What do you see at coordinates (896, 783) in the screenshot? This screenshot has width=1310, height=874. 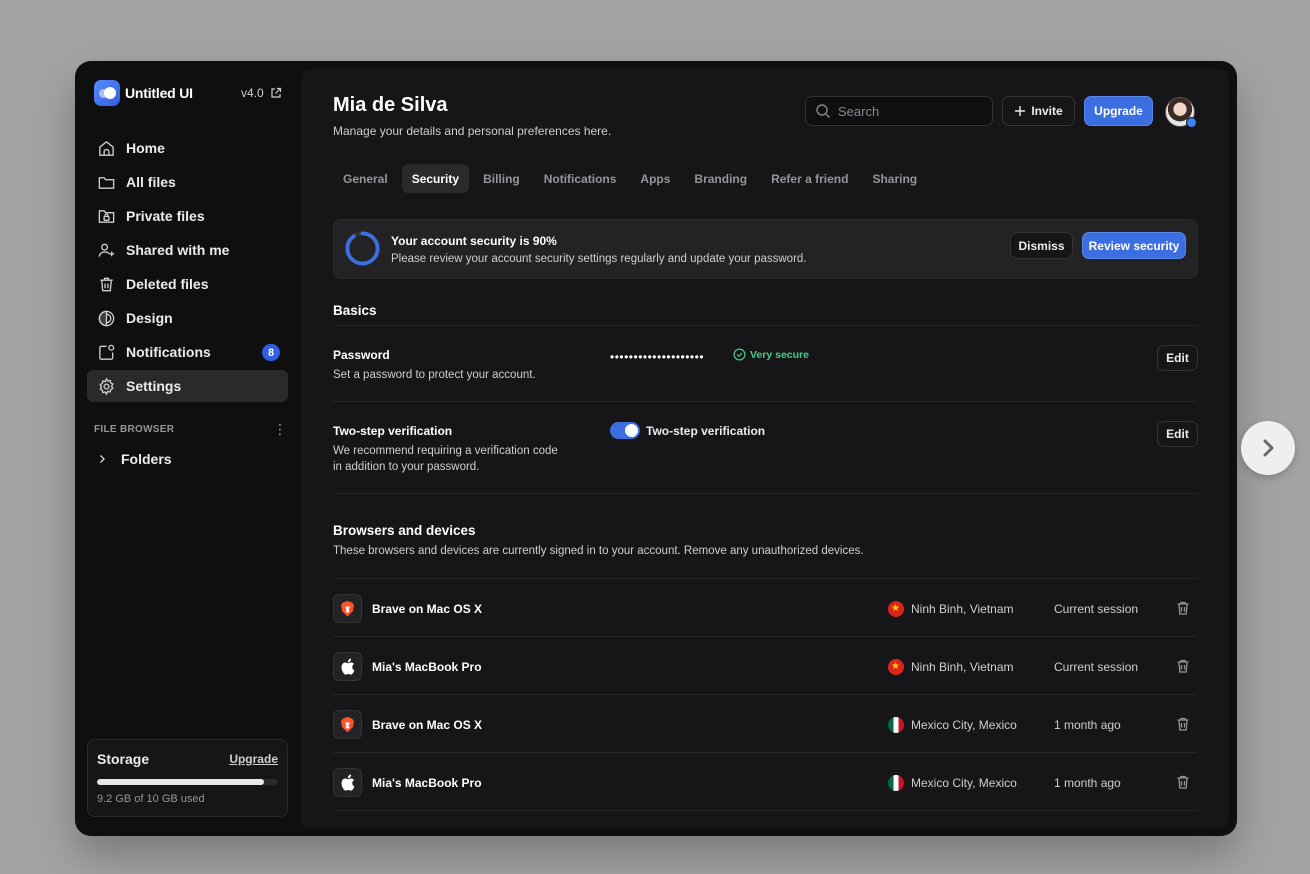 I see `mexico-flag-icon` at bounding box center [896, 783].